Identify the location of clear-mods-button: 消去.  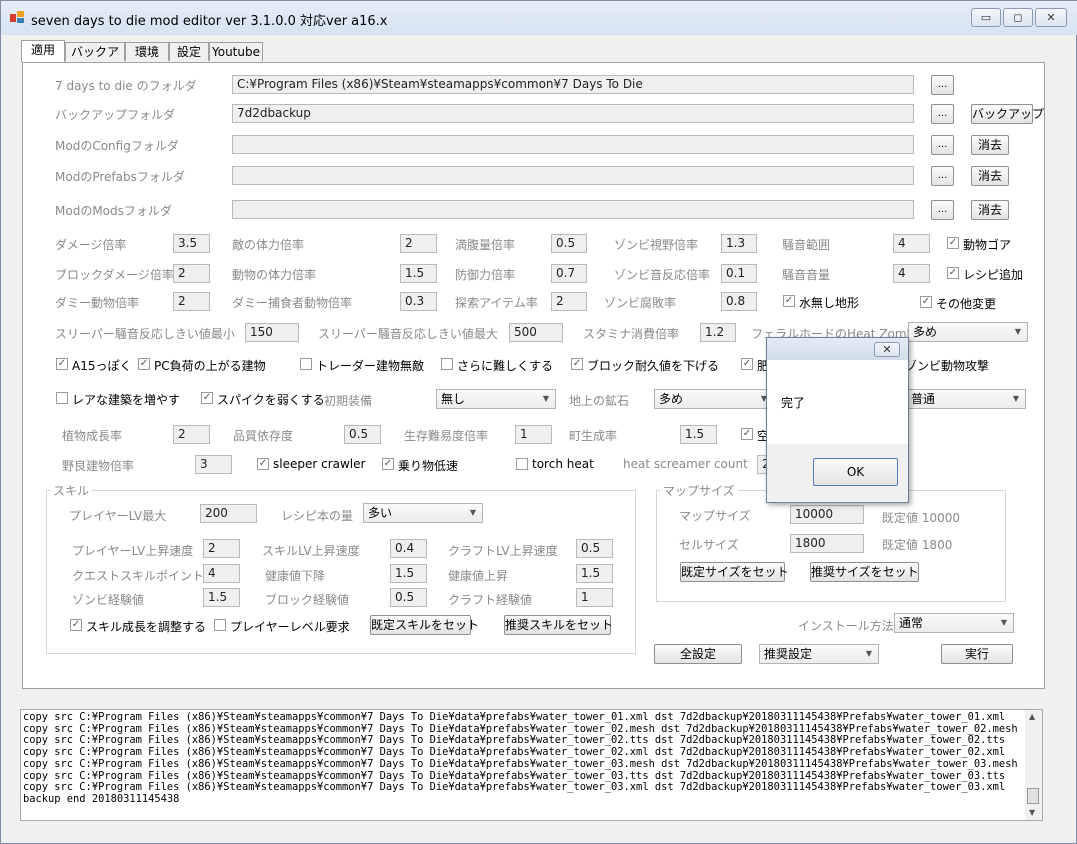
(990, 210).